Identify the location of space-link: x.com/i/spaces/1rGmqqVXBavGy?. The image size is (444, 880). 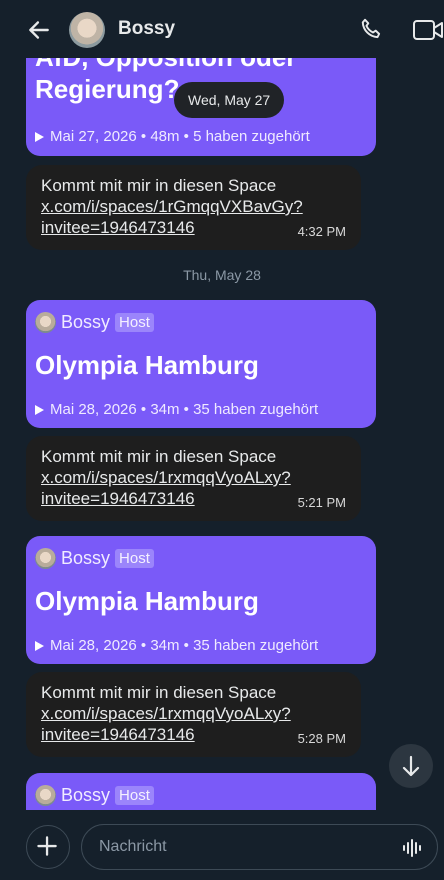
(172, 206).